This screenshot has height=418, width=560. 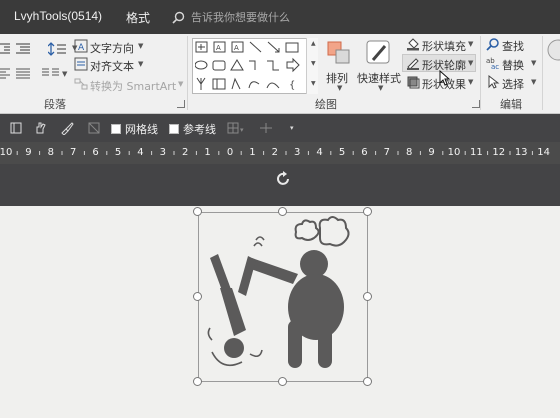 I want to click on find-label: 查找, so click(x=513, y=46).